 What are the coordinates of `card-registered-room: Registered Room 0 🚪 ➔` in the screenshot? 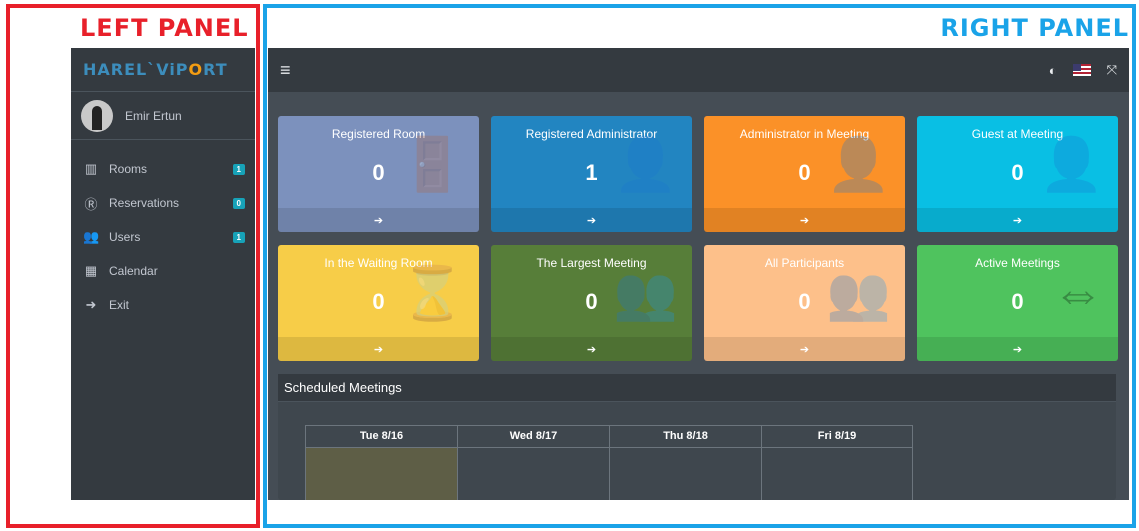 It's located at (378, 174).